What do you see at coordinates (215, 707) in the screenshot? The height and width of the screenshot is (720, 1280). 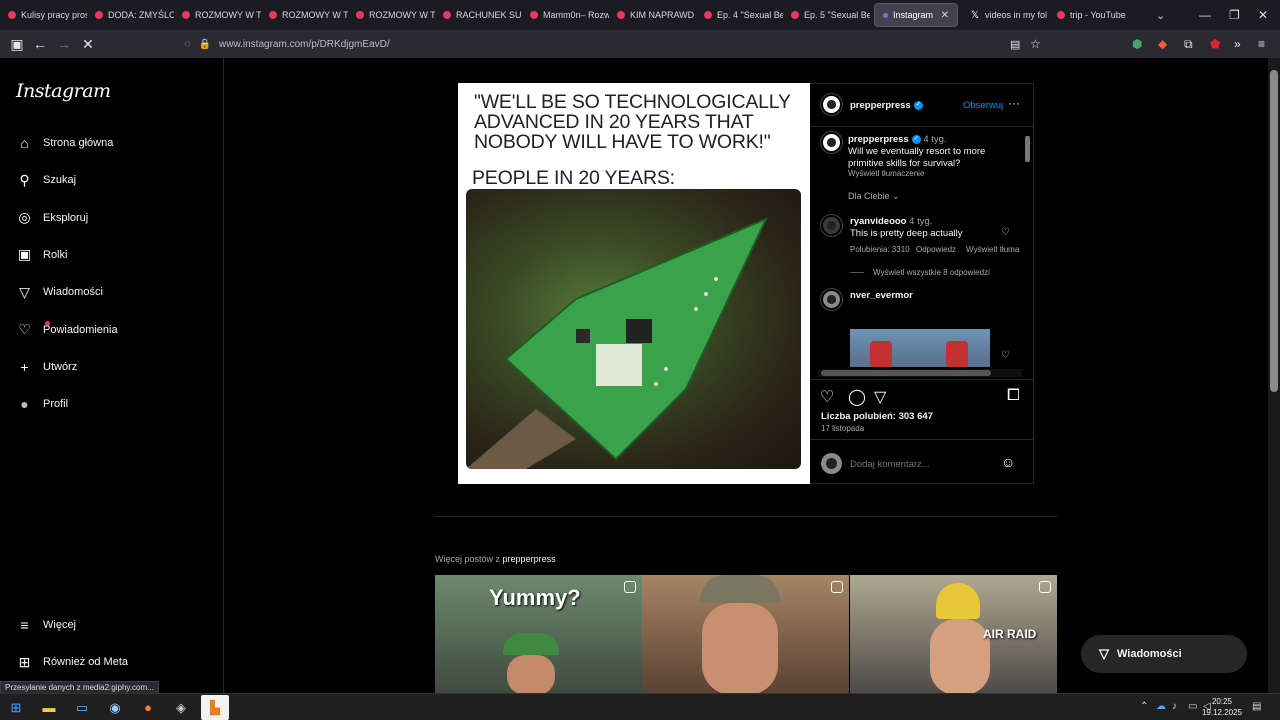 I see `active-app-icon: ▙` at bounding box center [215, 707].